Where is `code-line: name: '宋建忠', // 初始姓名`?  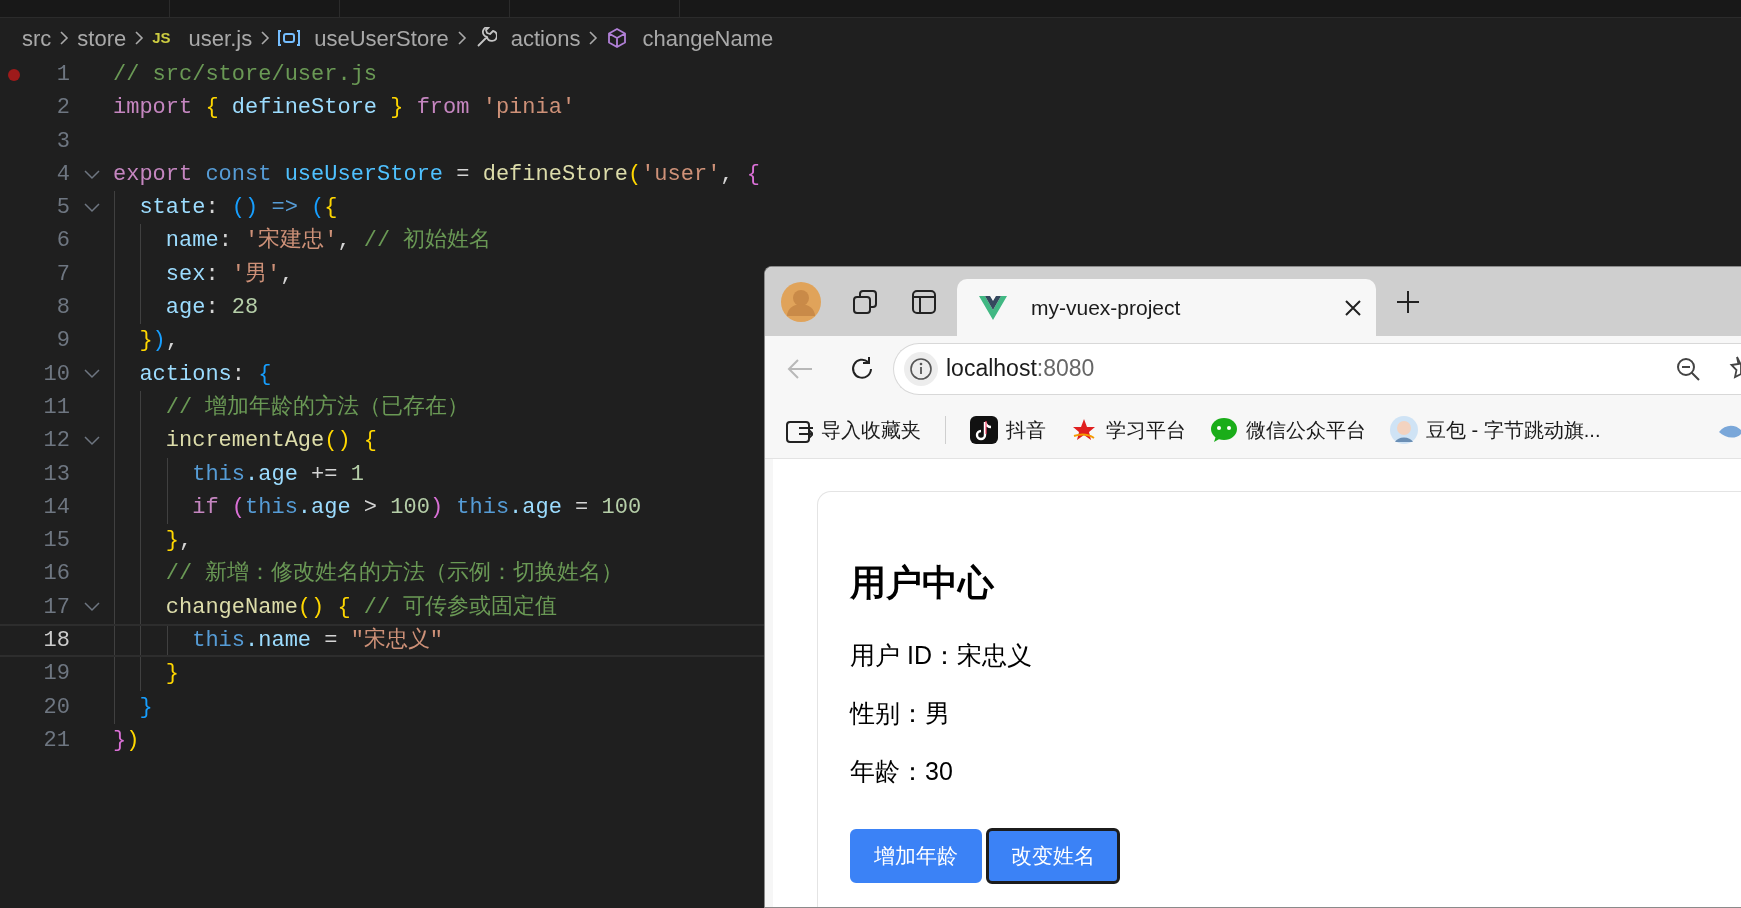 code-line: name: '宋建忠', // 初始姓名 is located at coordinates (302, 241).